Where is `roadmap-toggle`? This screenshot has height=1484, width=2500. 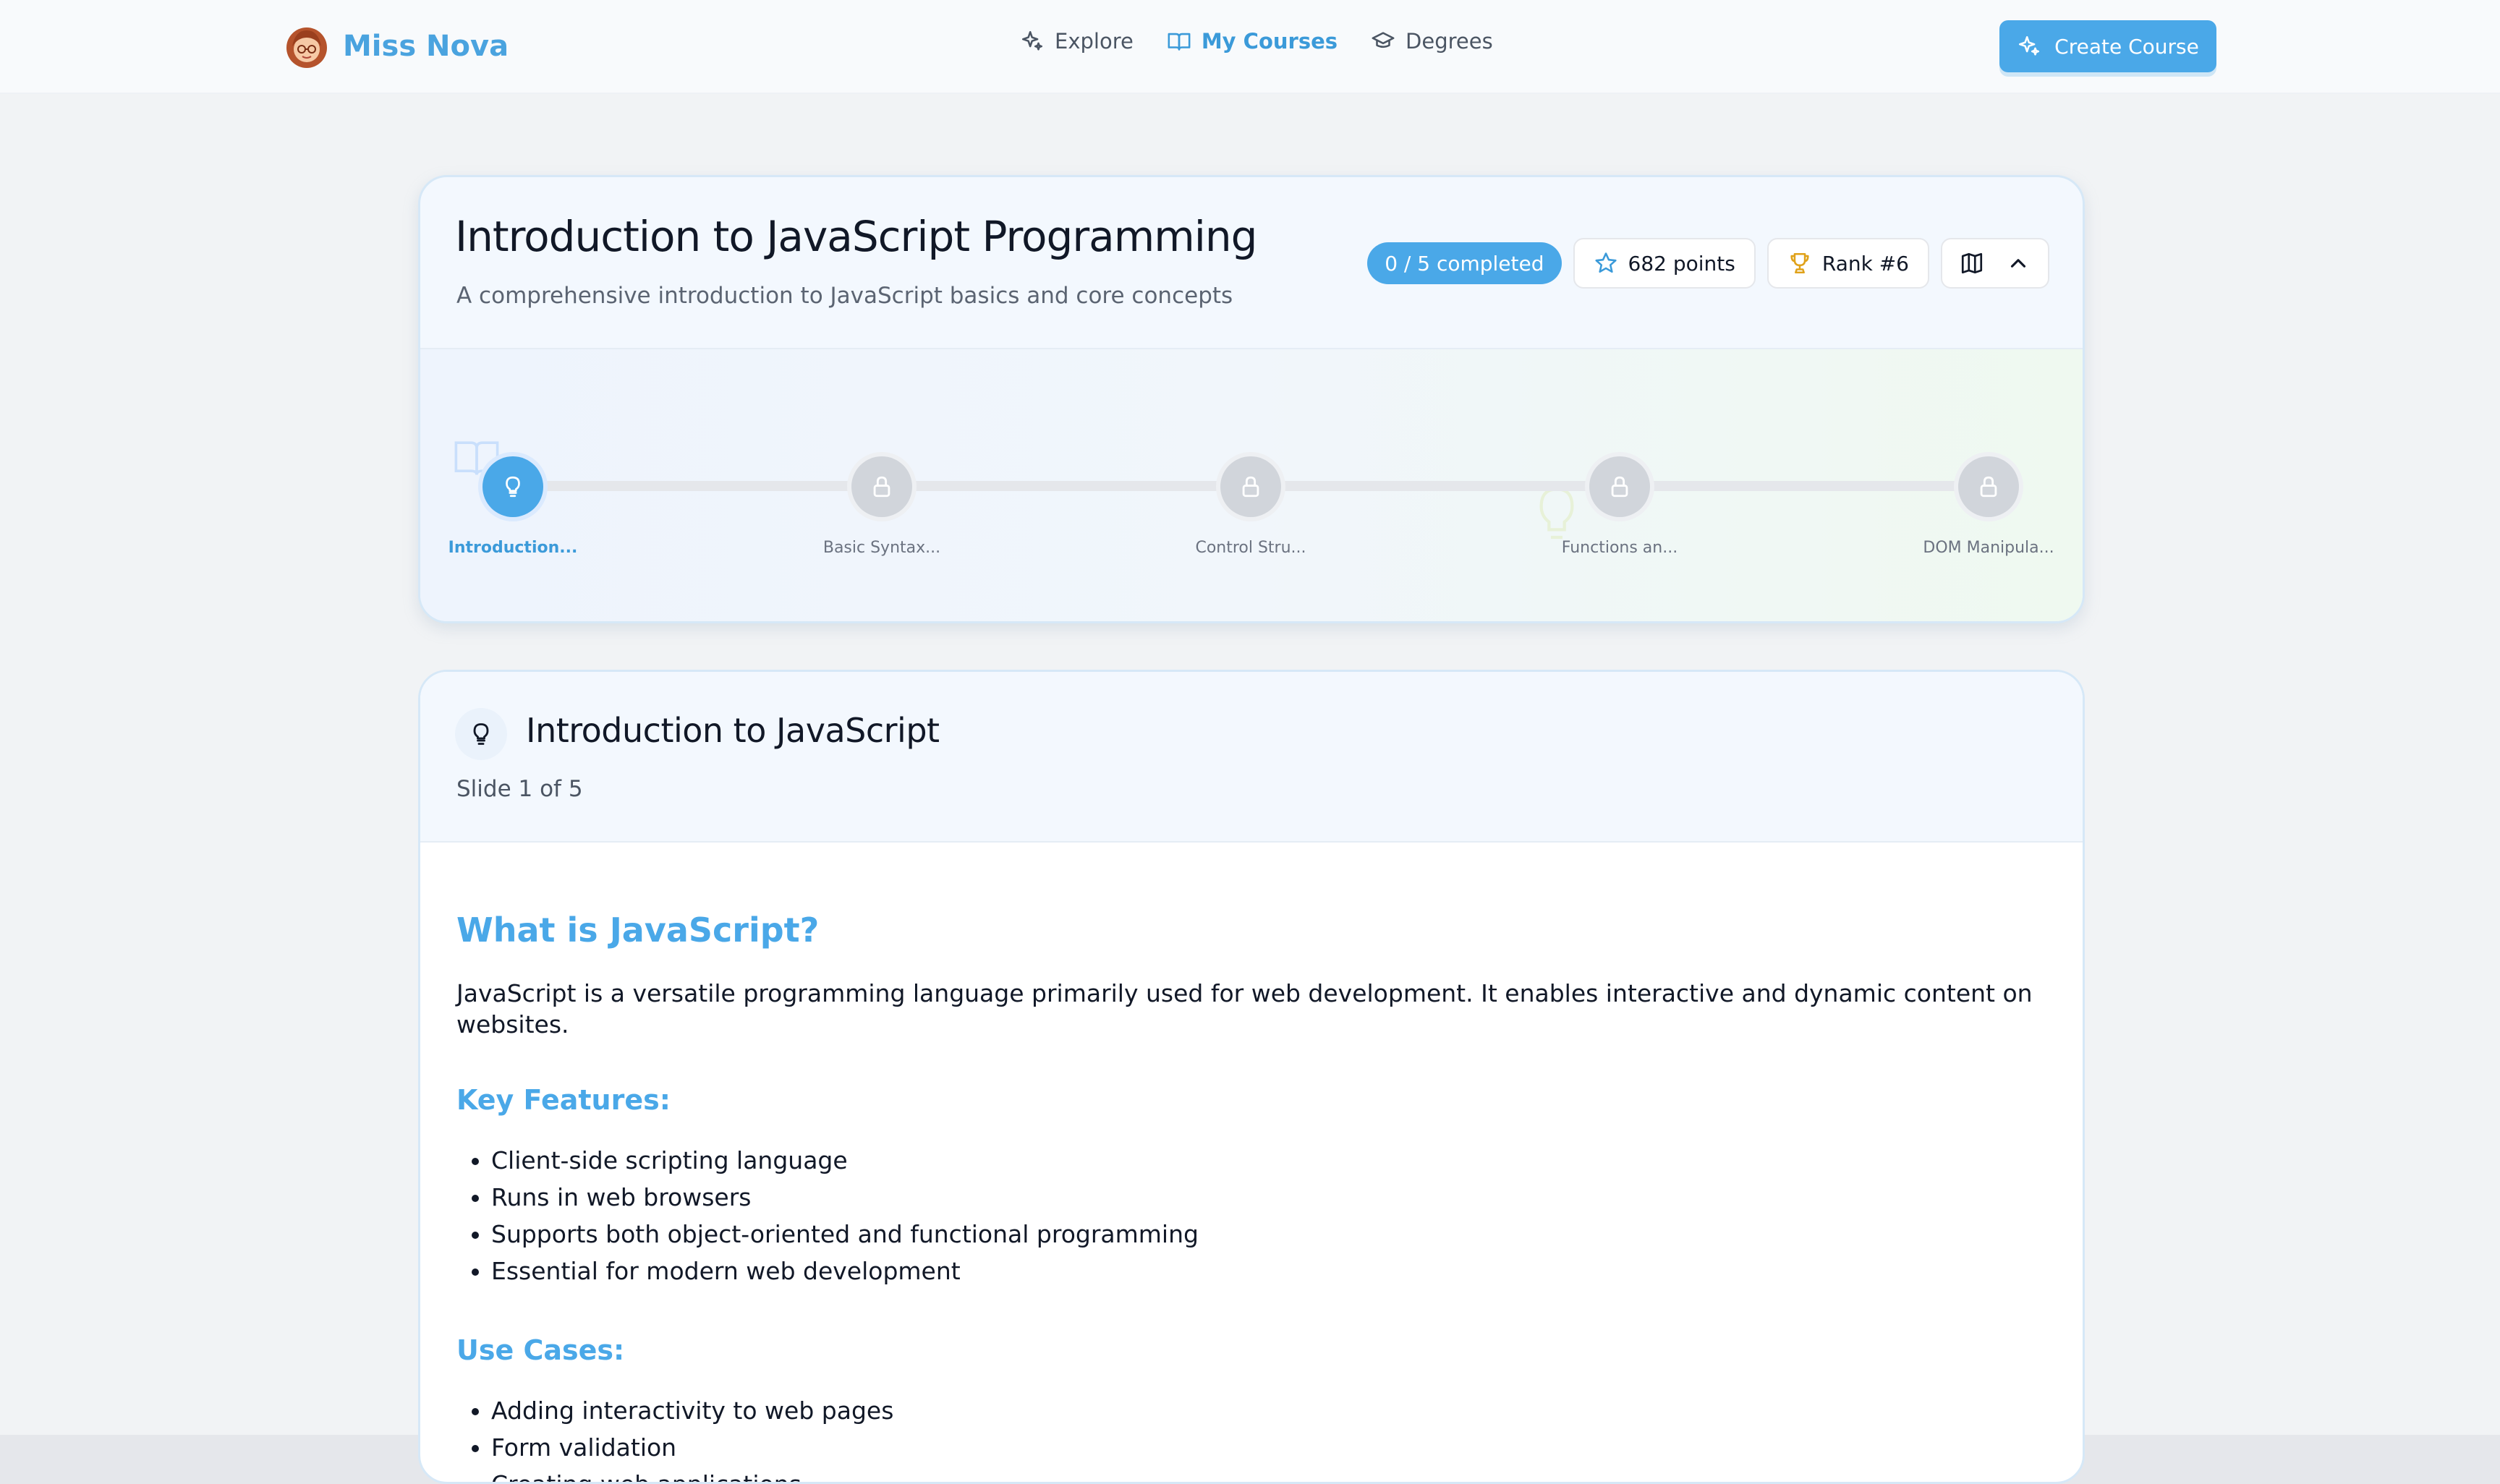 roadmap-toggle is located at coordinates (1995, 263).